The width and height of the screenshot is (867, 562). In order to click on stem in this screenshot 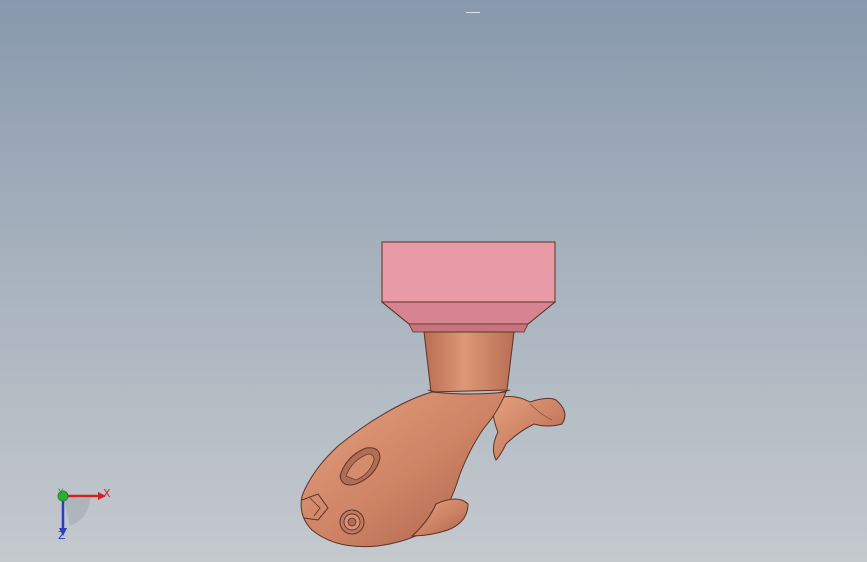, I will do `click(469, 364)`.